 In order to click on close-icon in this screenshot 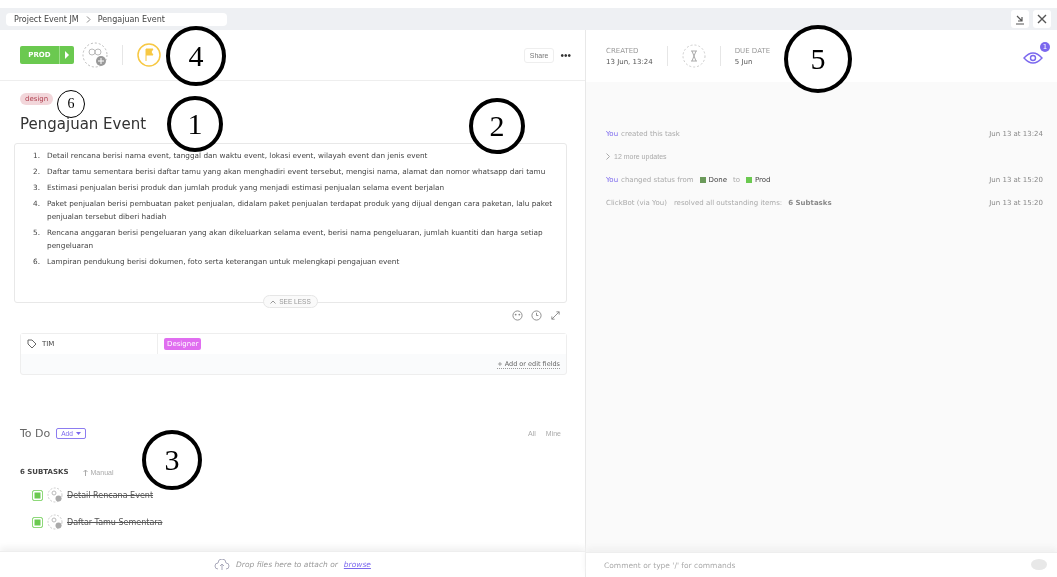, I will do `click(1042, 19)`.